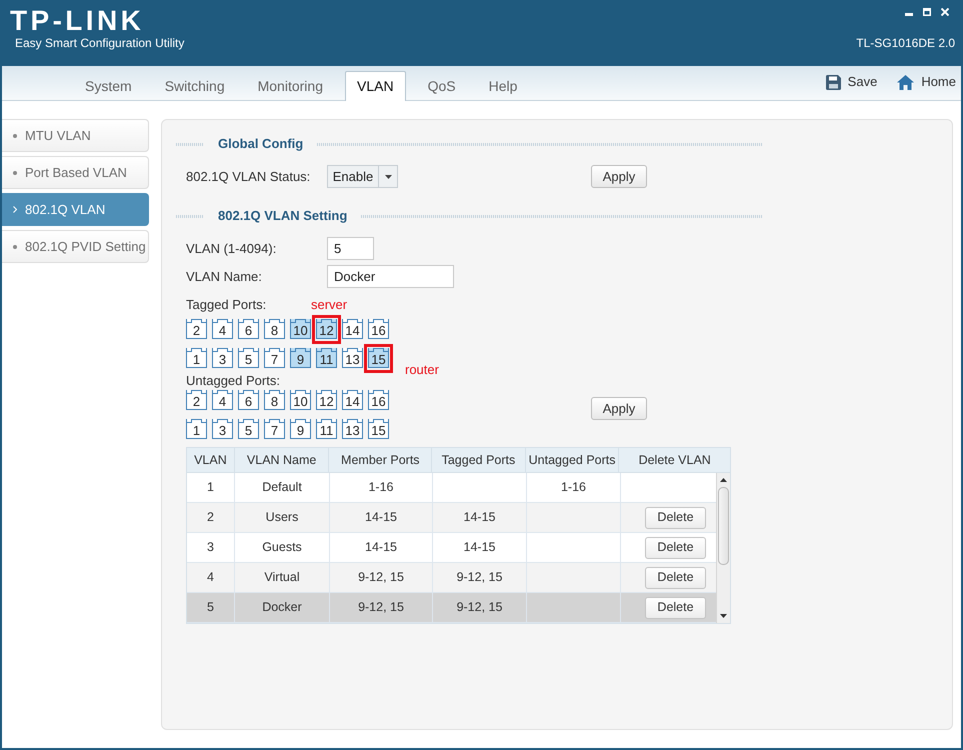 The height and width of the screenshot is (750, 963). Describe the element at coordinates (390, 276) in the screenshot. I see `vlan-name-field: Docker` at that location.